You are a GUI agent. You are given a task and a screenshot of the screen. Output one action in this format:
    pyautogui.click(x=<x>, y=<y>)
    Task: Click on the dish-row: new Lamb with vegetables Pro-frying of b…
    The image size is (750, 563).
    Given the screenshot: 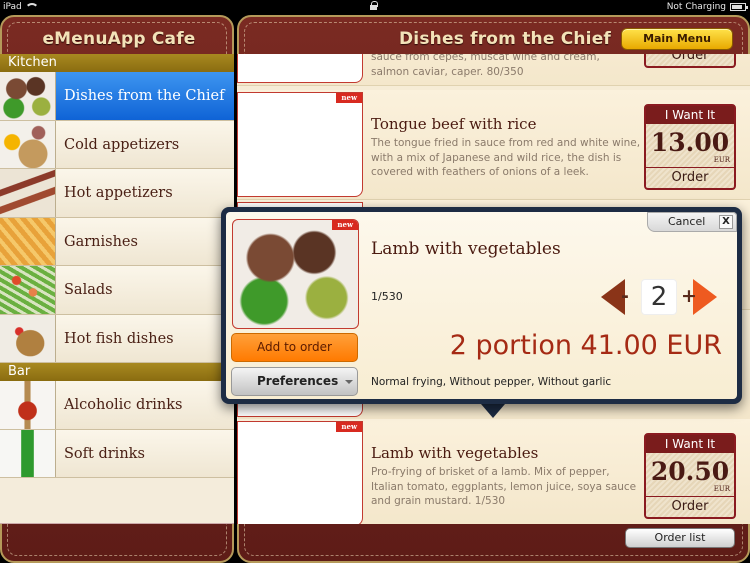 What is the action you would take?
    pyautogui.click(x=493, y=471)
    